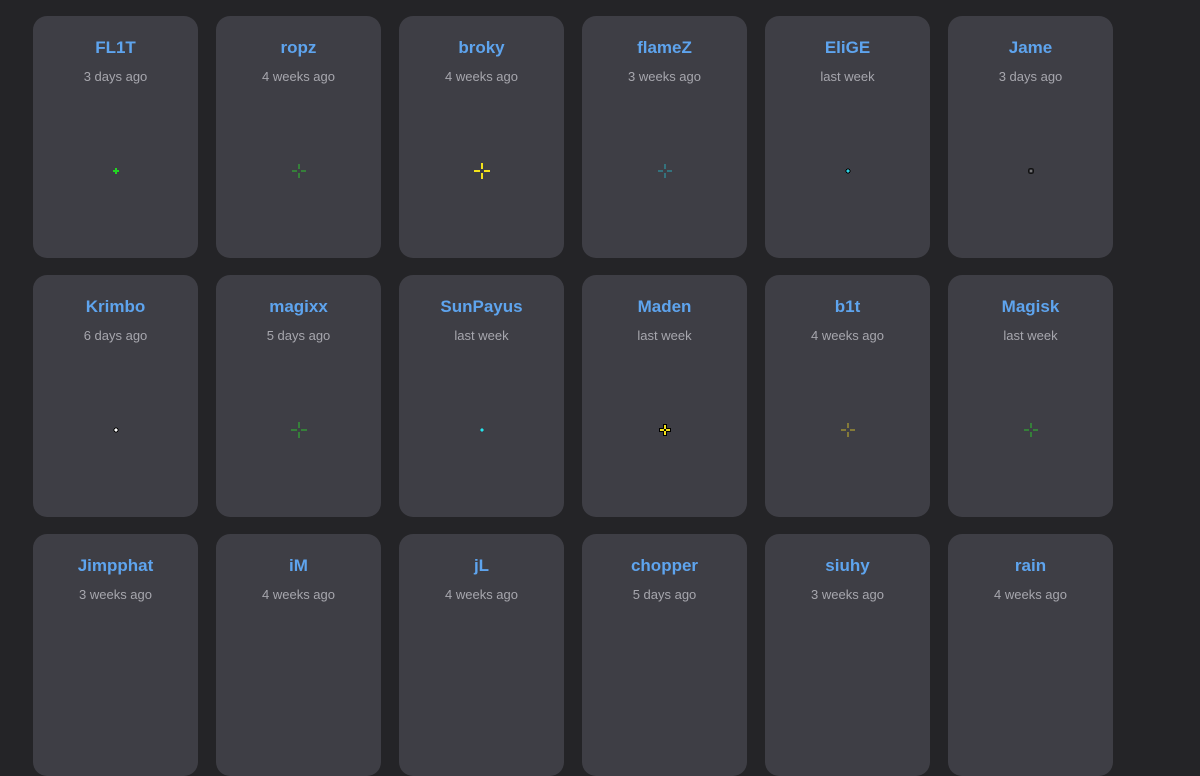 The image size is (1200, 776). I want to click on player-name: FL1T, so click(115, 47).